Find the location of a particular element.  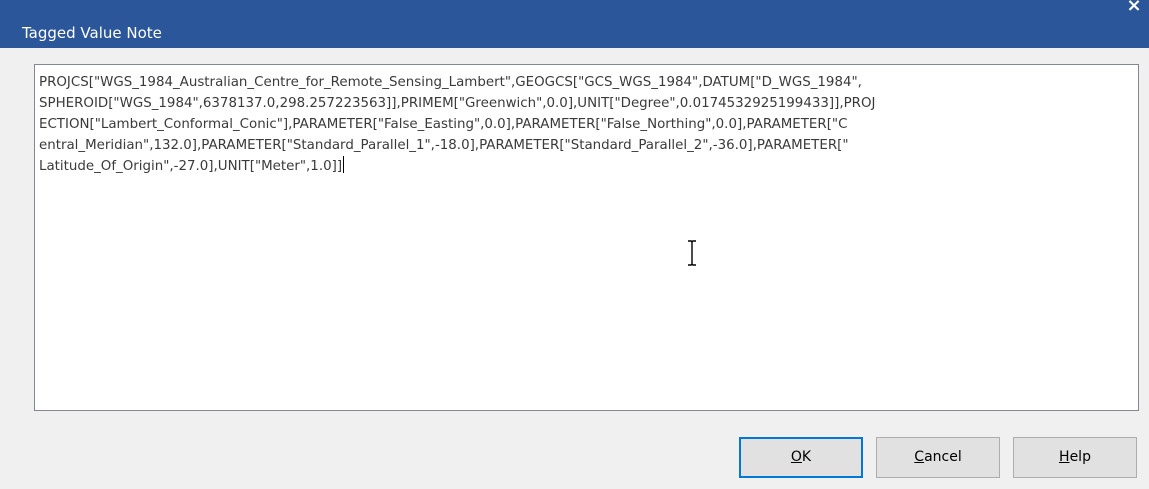

ok-mnemonic: O is located at coordinates (796, 457).